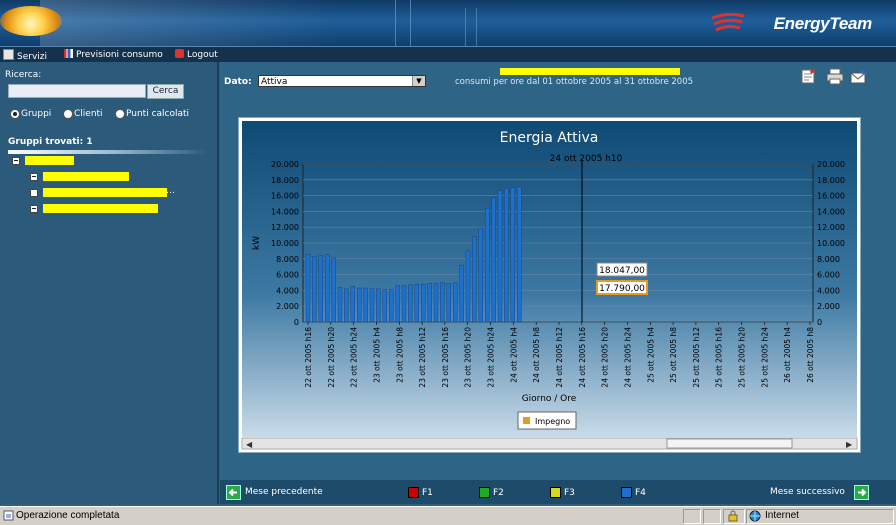 Image resolution: width=896 pixels, height=525 pixels. Describe the element at coordinates (120, 114) in the screenshot. I see `radio-punti-calcolati` at that location.